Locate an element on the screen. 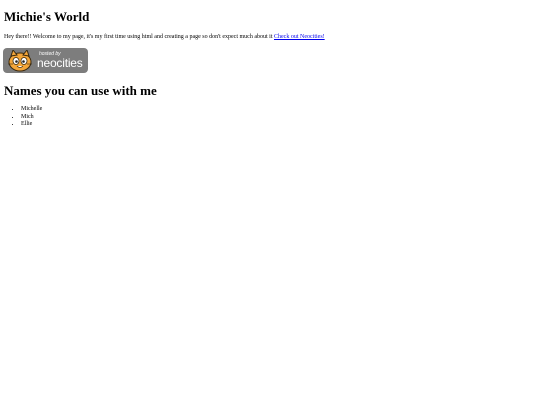 The height and width of the screenshot is (405, 540). badge-text: hosted by neocities is located at coordinates (60, 61).